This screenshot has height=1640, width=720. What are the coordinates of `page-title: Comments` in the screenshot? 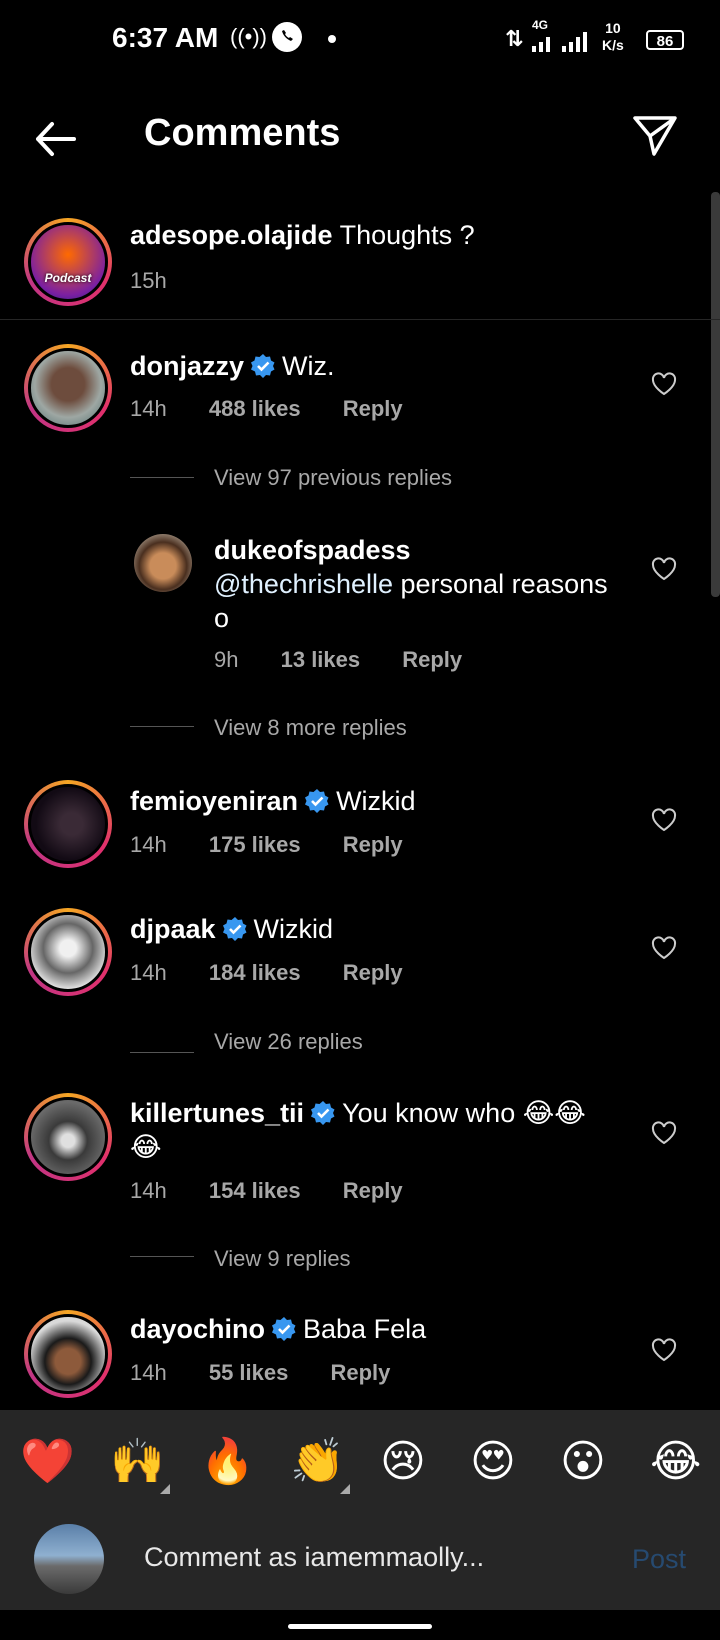 It's located at (242, 133).